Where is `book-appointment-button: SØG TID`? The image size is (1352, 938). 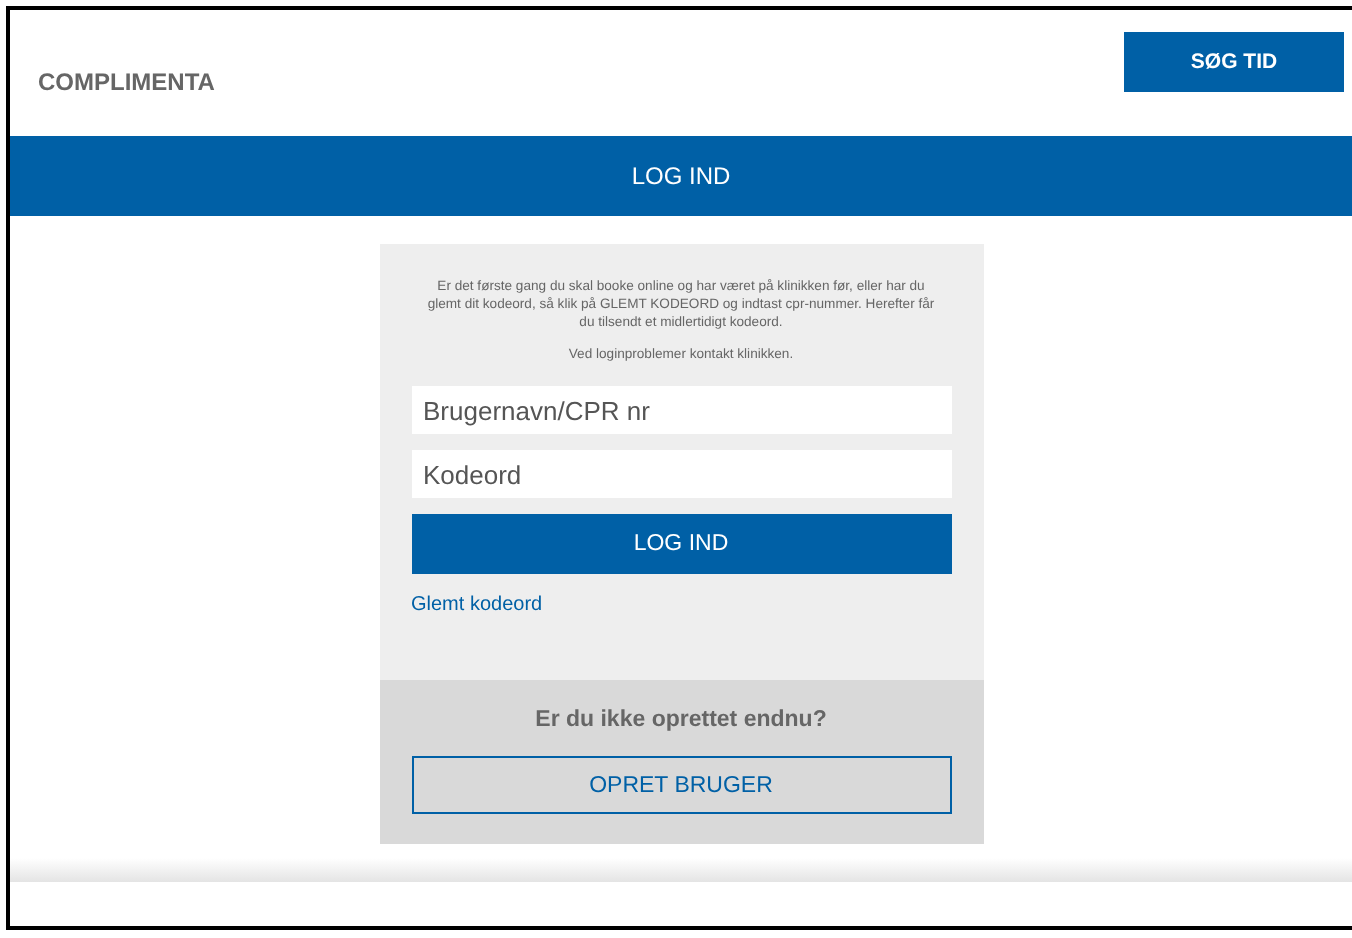 book-appointment-button: SØG TID is located at coordinates (1234, 61).